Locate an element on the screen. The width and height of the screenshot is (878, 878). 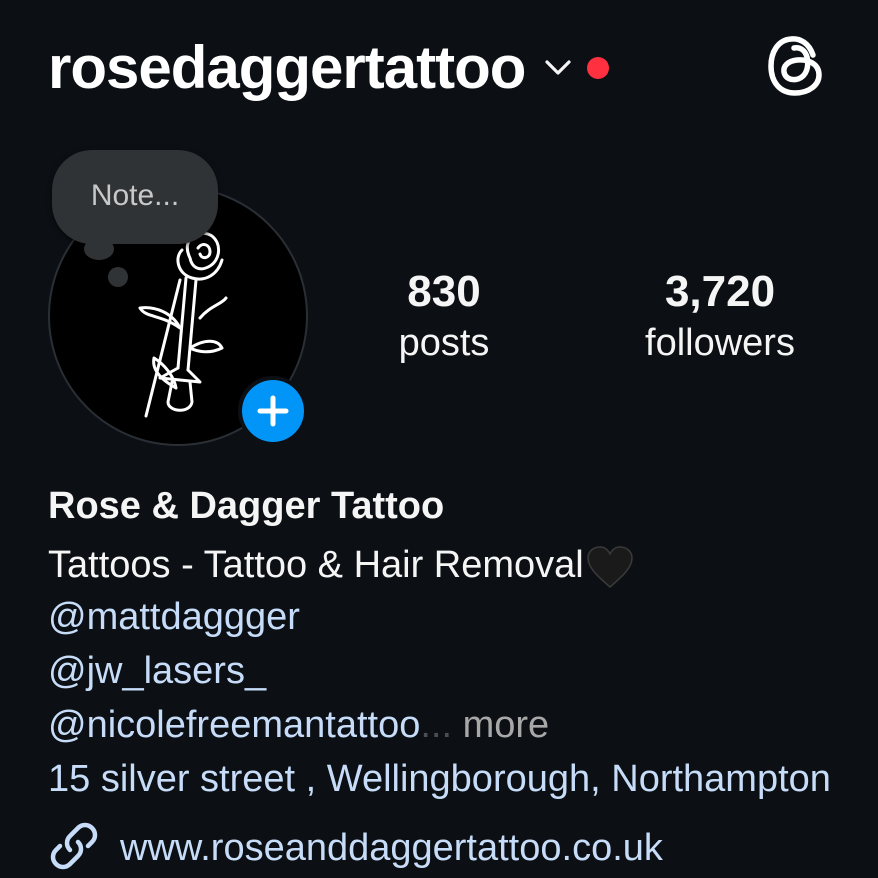
note-tail-dot-large is located at coordinates (99, 249).